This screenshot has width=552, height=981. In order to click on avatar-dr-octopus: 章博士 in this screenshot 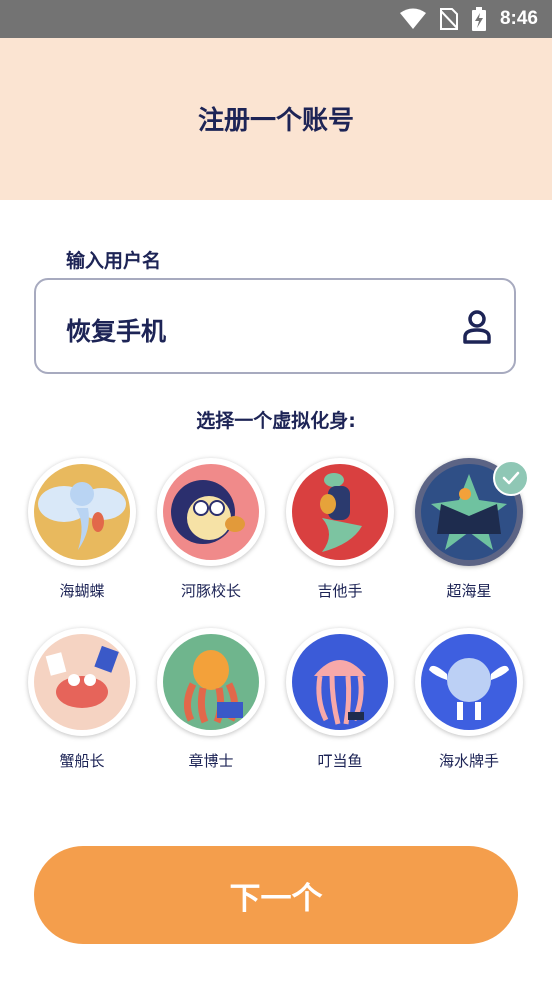, I will do `click(211, 699)`.